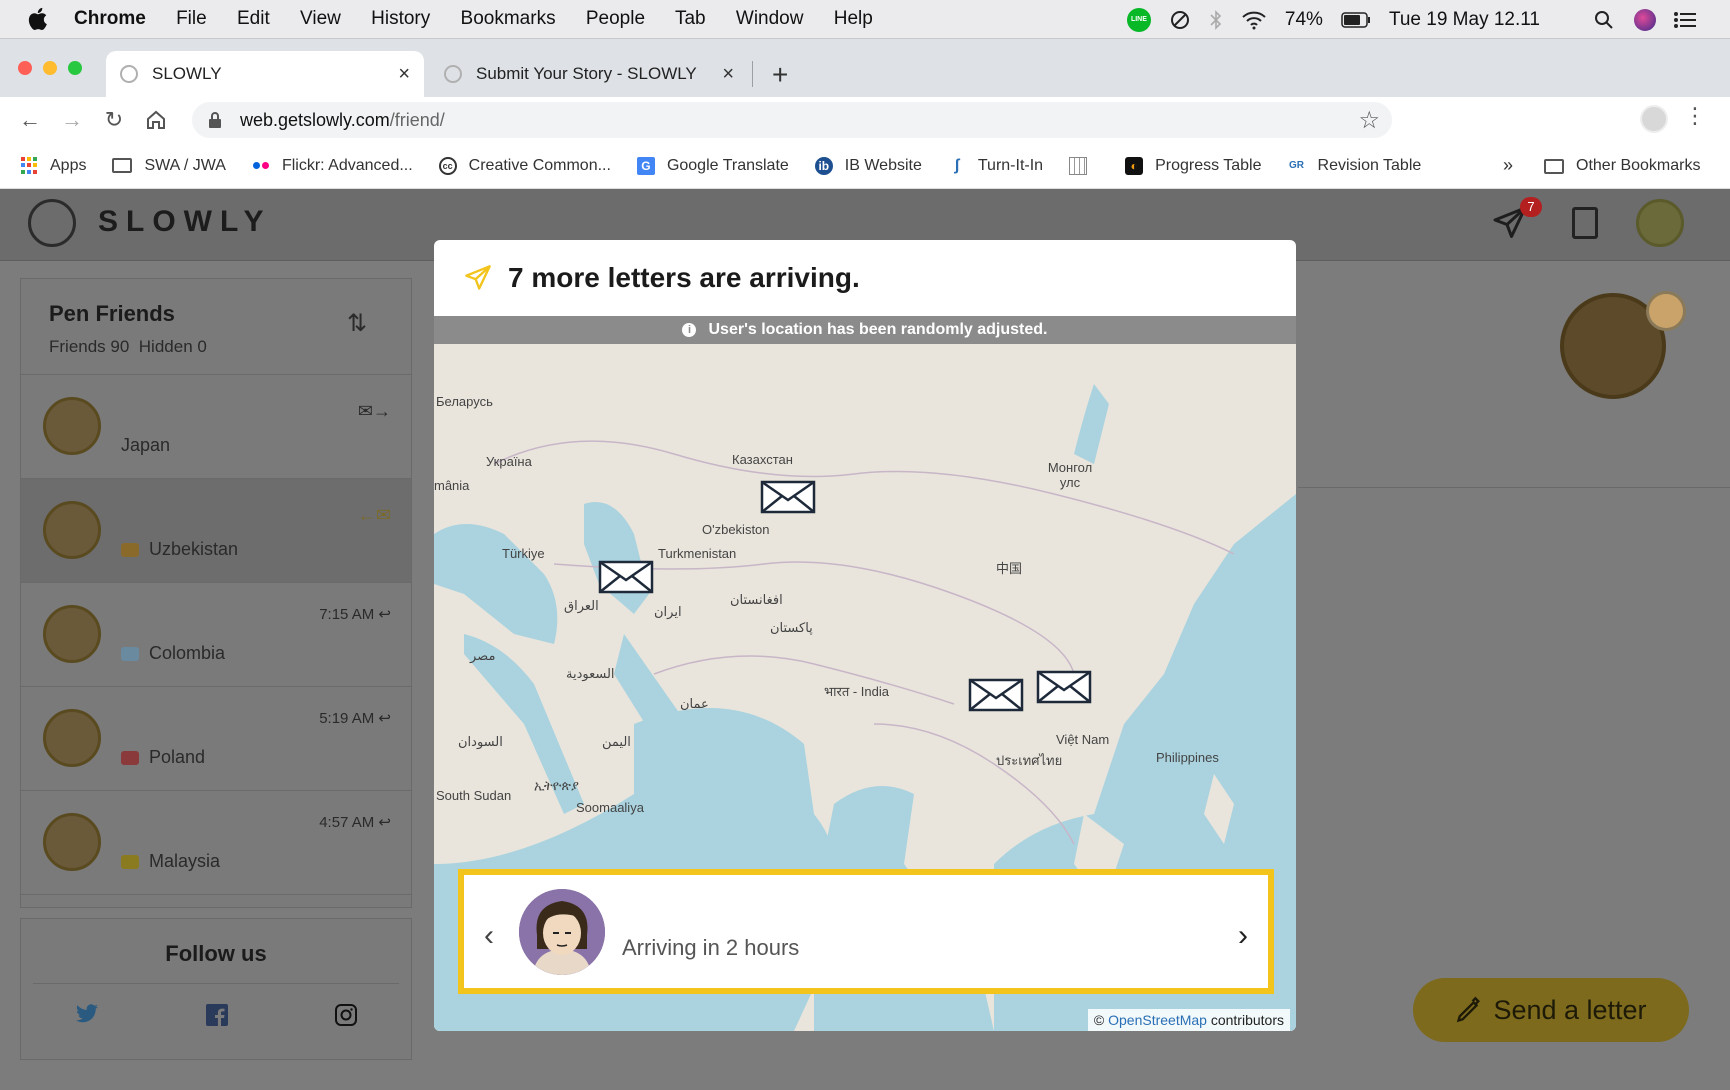  Describe the element at coordinates (995, 166) in the screenshot. I see `bookmark-turn-it-in: ʃ Turn-It-In` at that location.